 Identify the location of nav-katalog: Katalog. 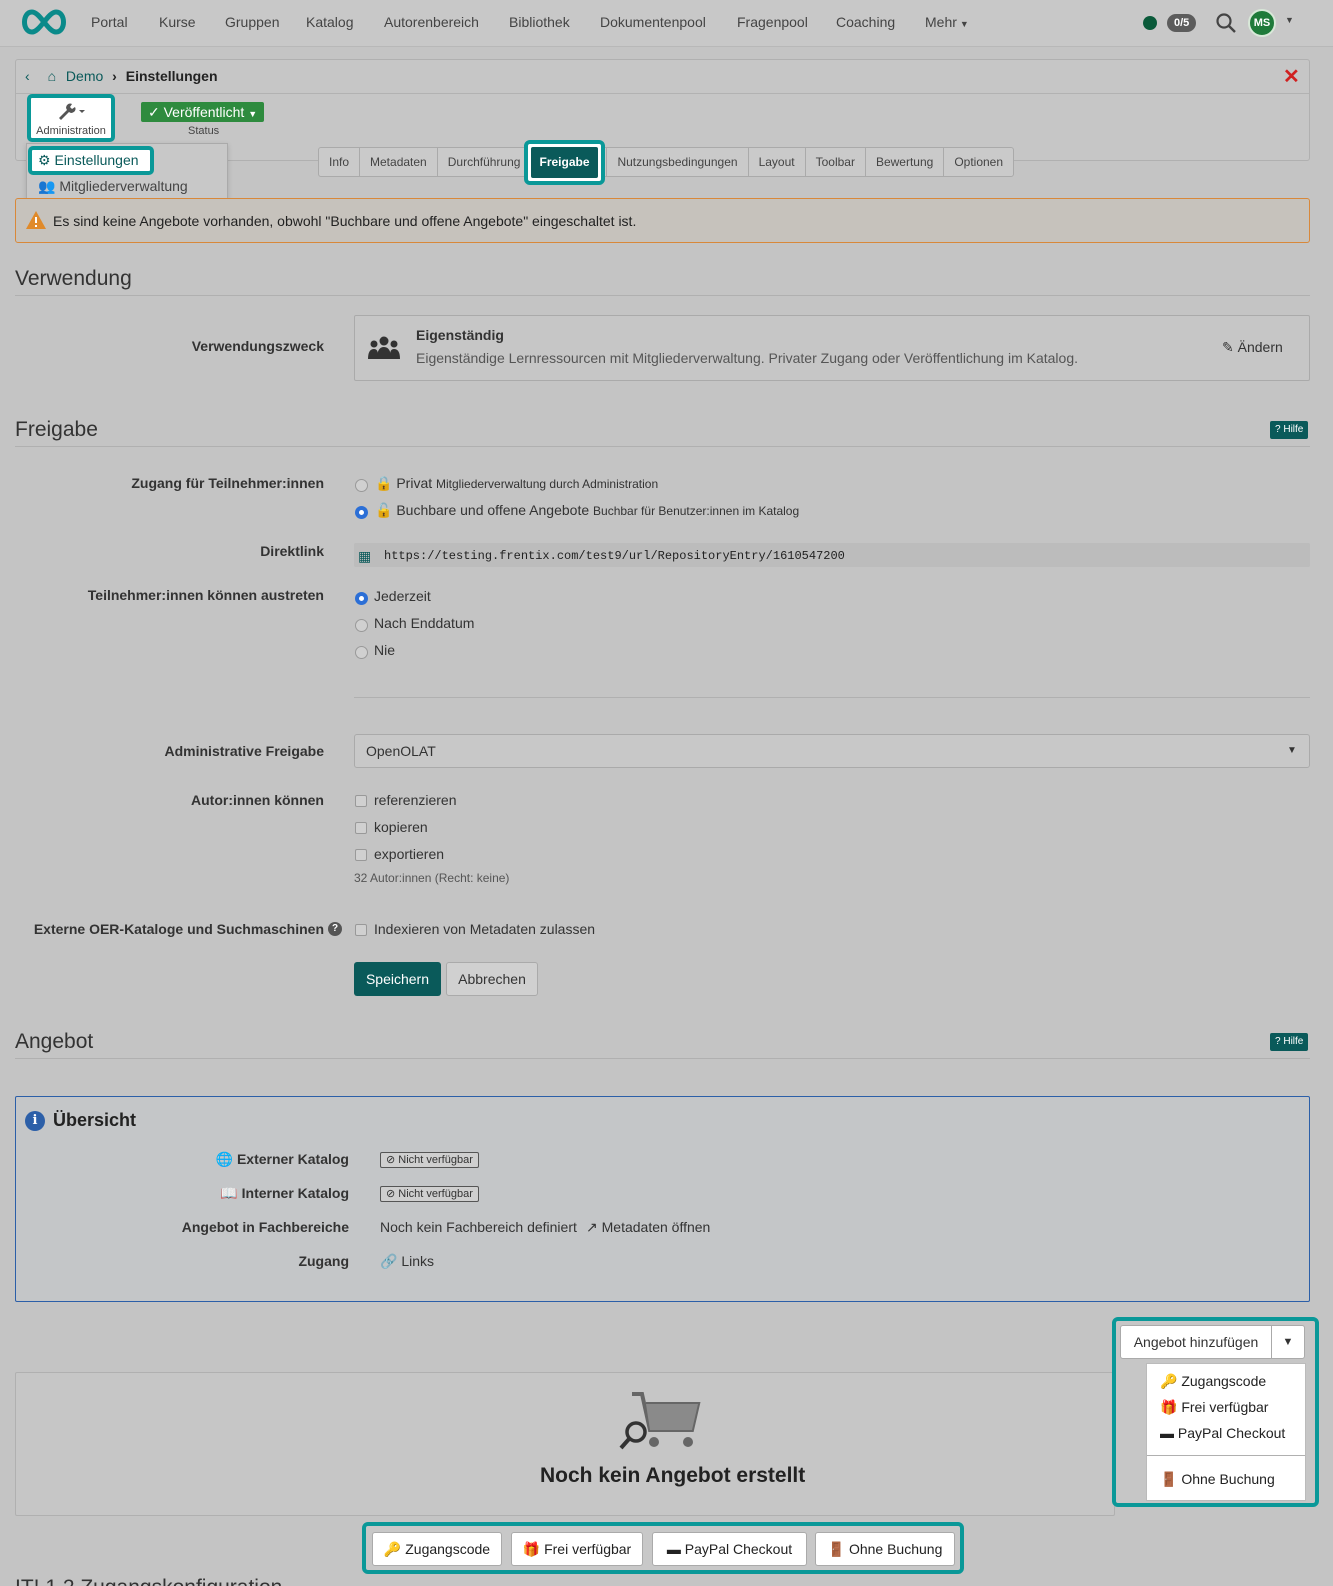
(329, 22).